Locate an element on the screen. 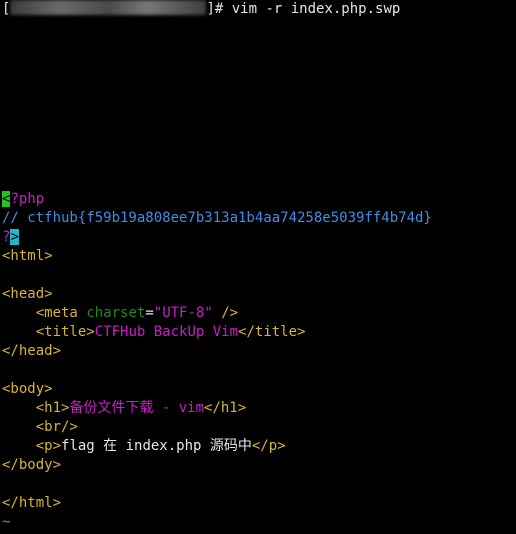 Image resolution: width=516 pixels, height=534 pixels. title-open-tag: <title> is located at coordinates (65, 332).